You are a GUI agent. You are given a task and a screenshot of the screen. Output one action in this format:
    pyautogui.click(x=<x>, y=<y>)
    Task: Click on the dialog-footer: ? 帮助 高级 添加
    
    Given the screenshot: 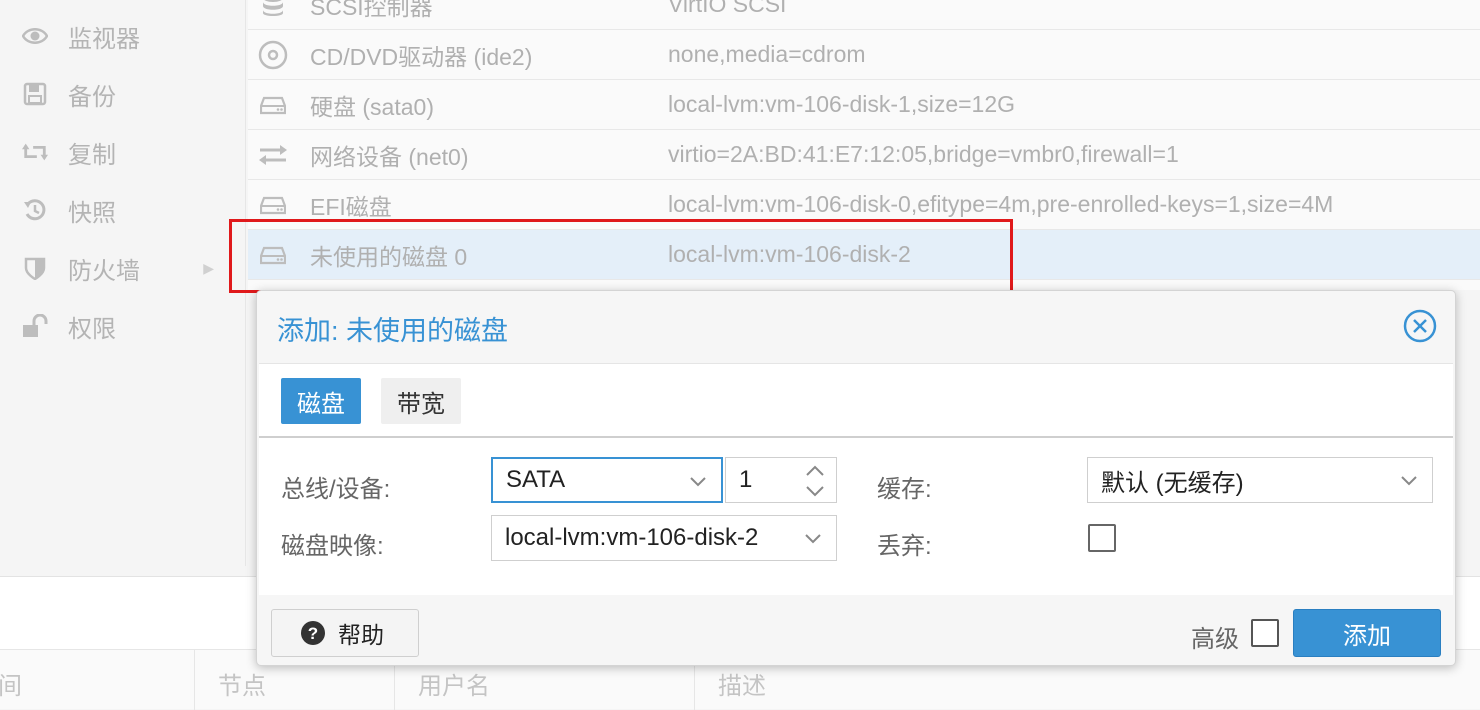 What is the action you would take?
    pyautogui.click(x=856, y=630)
    